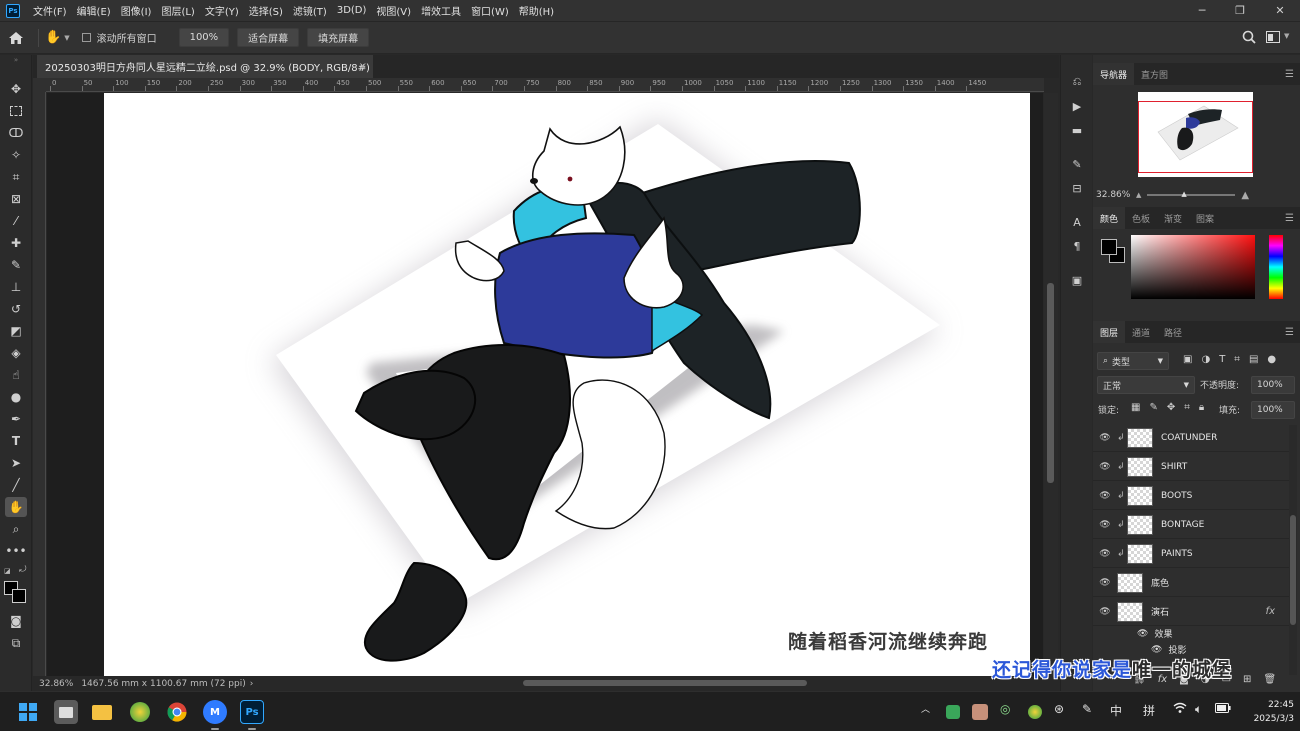  Describe the element at coordinates (1109, 218) in the screenshot. I see `tab-color: 颜色` at that location.